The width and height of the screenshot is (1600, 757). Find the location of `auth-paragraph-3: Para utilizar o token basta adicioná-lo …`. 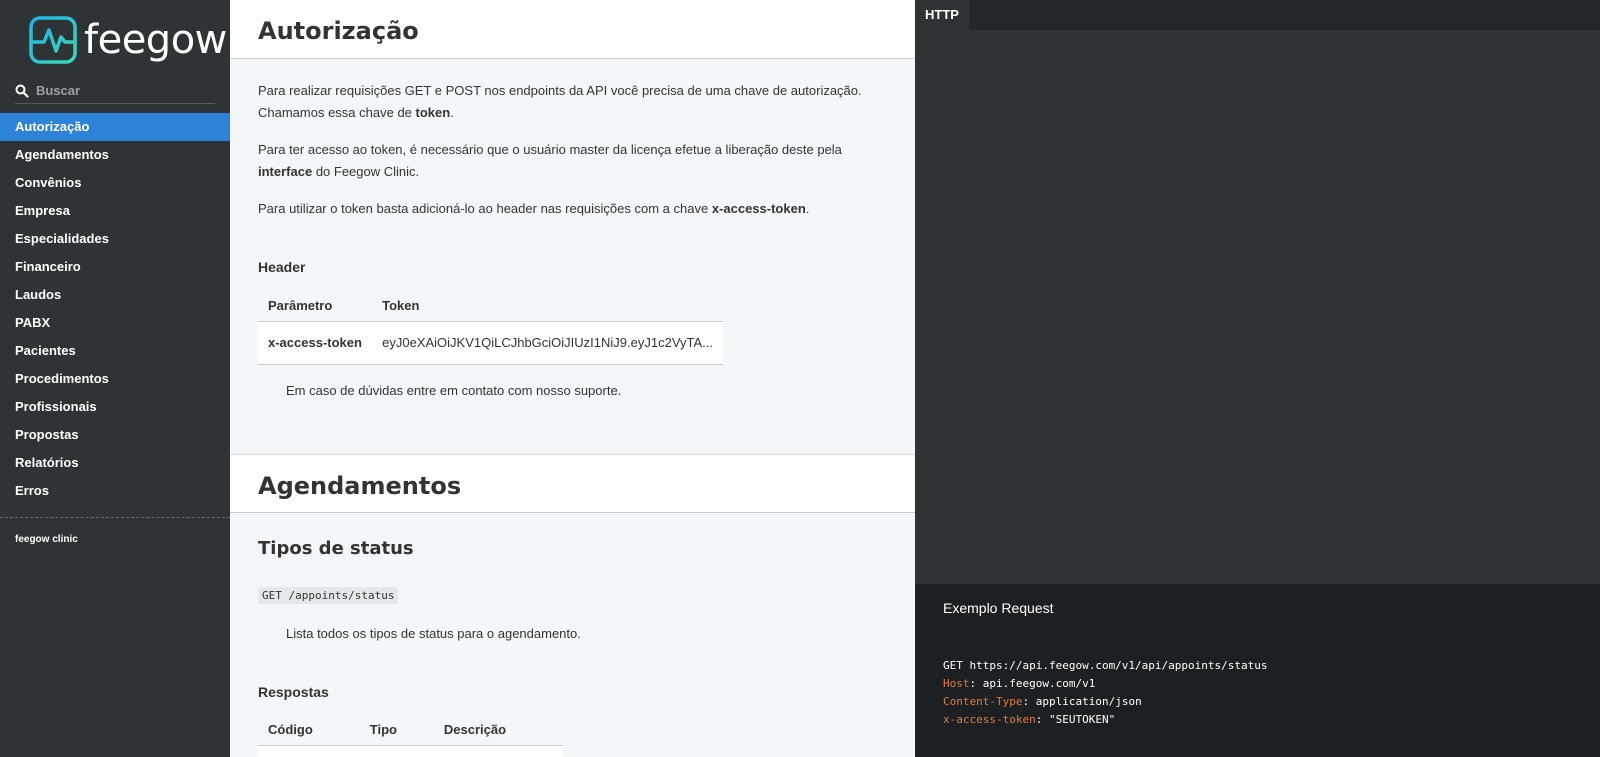

auth-paragraph-3: Para utilizar o token basta adicioná-lo … is located at coordinates (534, 208).